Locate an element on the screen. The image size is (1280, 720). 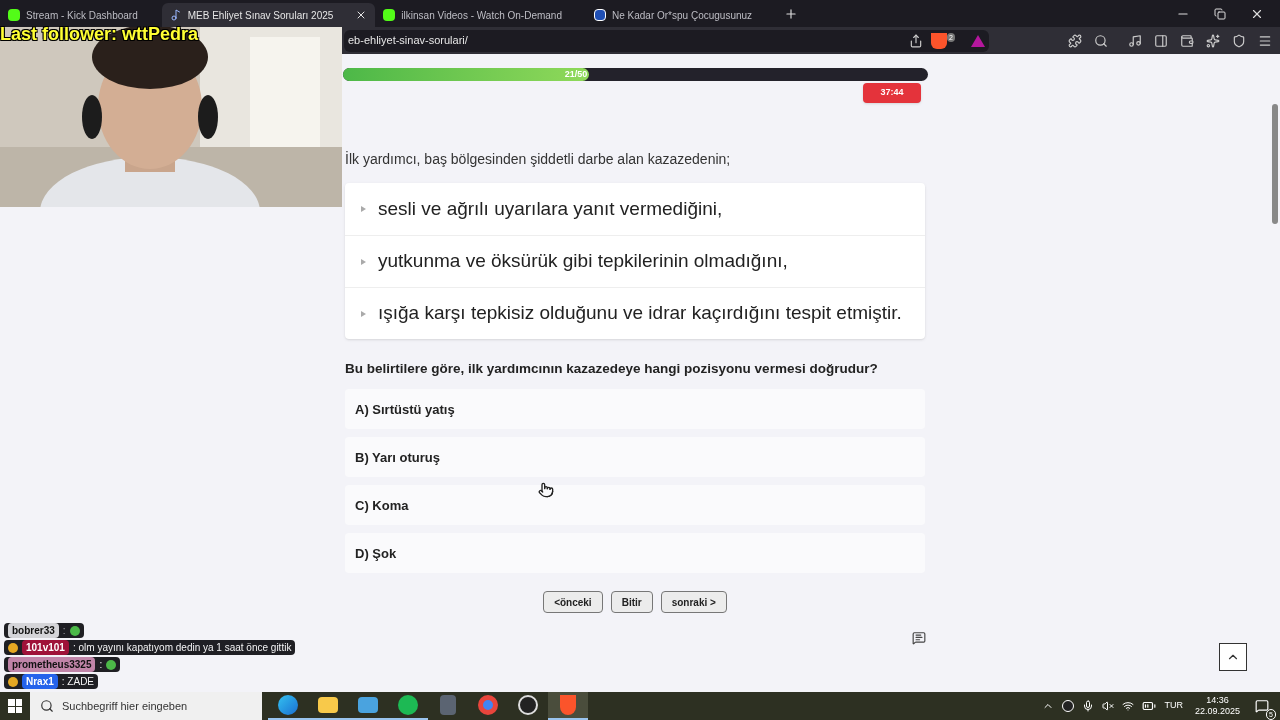
answer-option: B) Yarı oturuş is located at coordinates (635, 457).